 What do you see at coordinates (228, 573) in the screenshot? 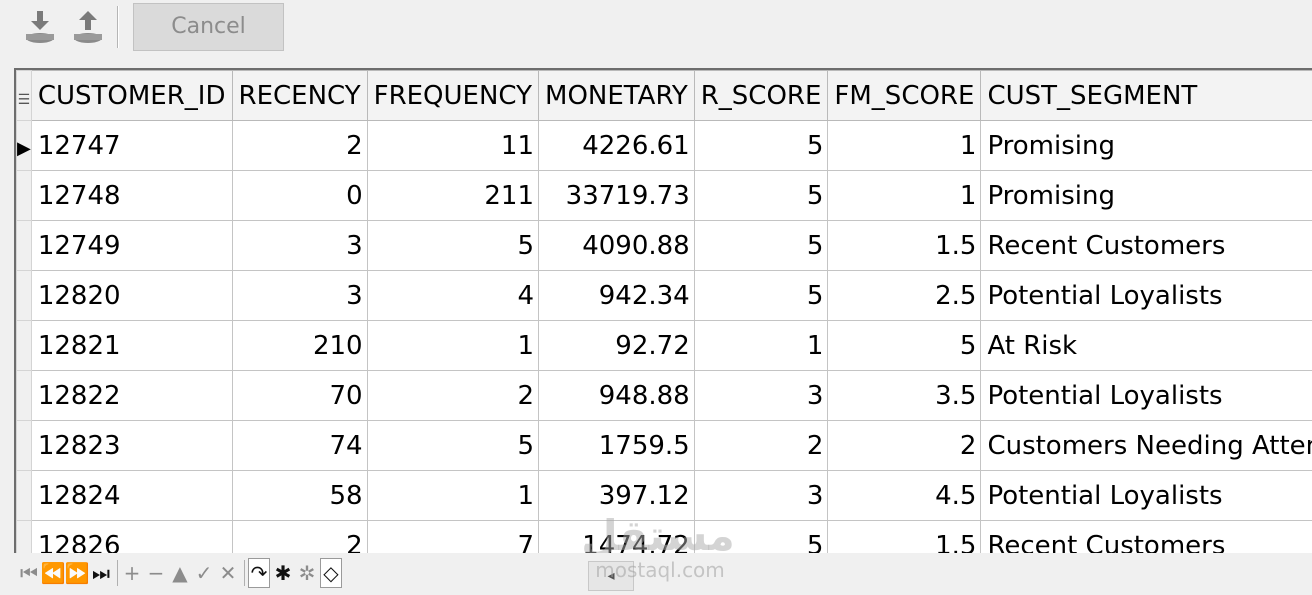
I see `cancel-edit-icon: ✕` at bounding box center [228, 573].